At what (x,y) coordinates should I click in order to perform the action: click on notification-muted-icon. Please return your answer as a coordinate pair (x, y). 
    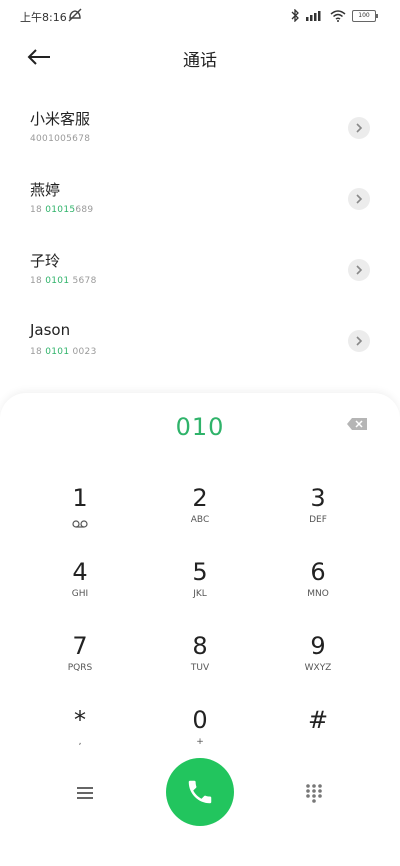
    Looking at the image, I should click on (75, 15).